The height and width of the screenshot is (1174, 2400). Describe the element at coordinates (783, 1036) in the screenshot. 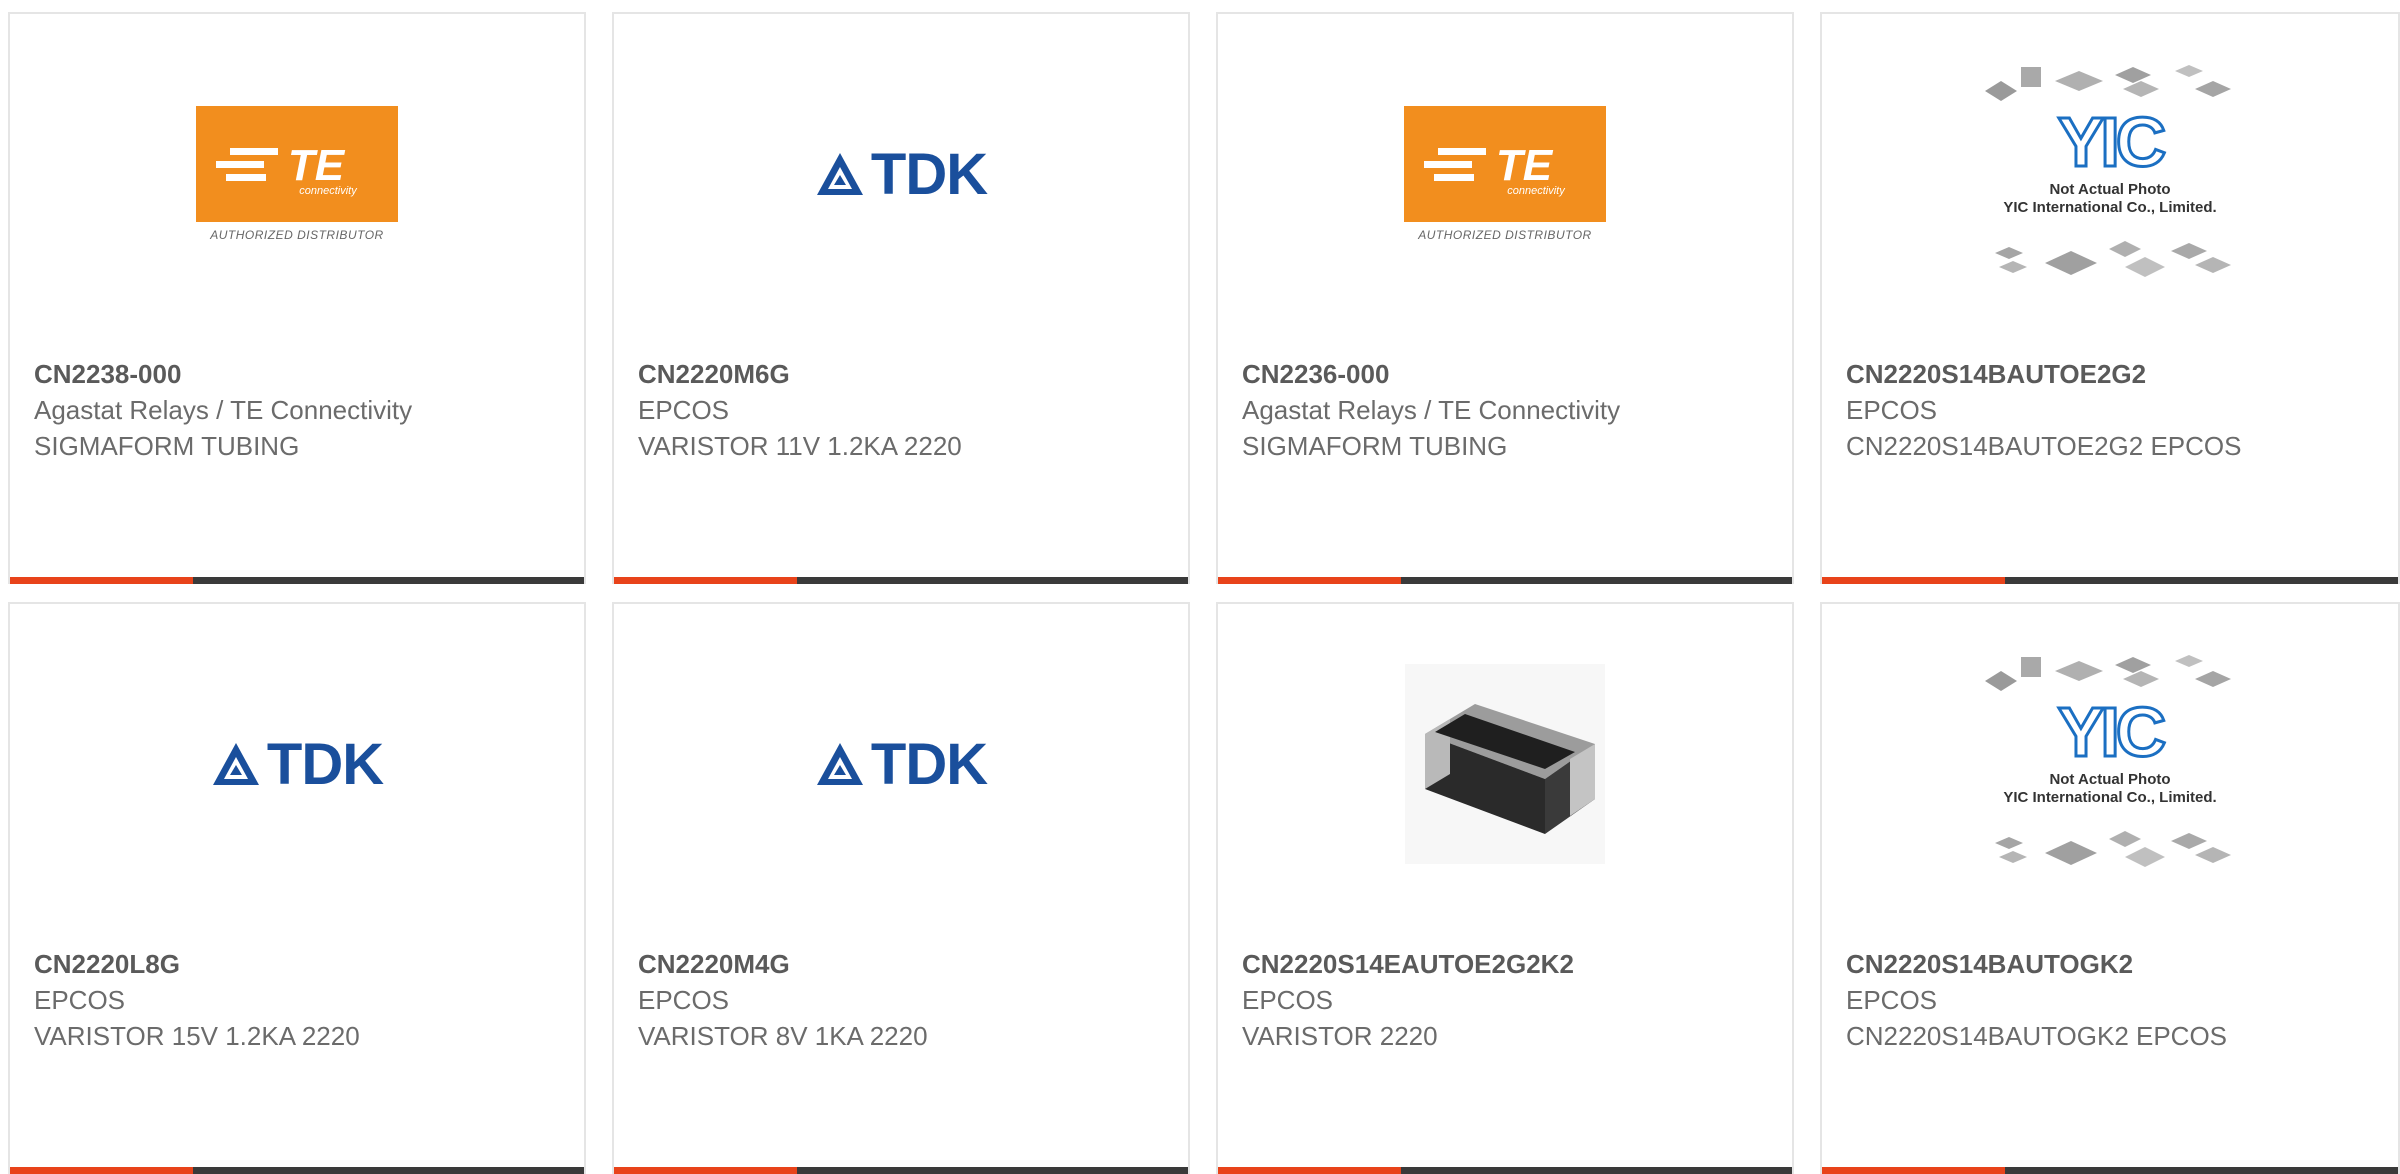

I see `description: VARISTOR 8V 1KA 2220` at that location.